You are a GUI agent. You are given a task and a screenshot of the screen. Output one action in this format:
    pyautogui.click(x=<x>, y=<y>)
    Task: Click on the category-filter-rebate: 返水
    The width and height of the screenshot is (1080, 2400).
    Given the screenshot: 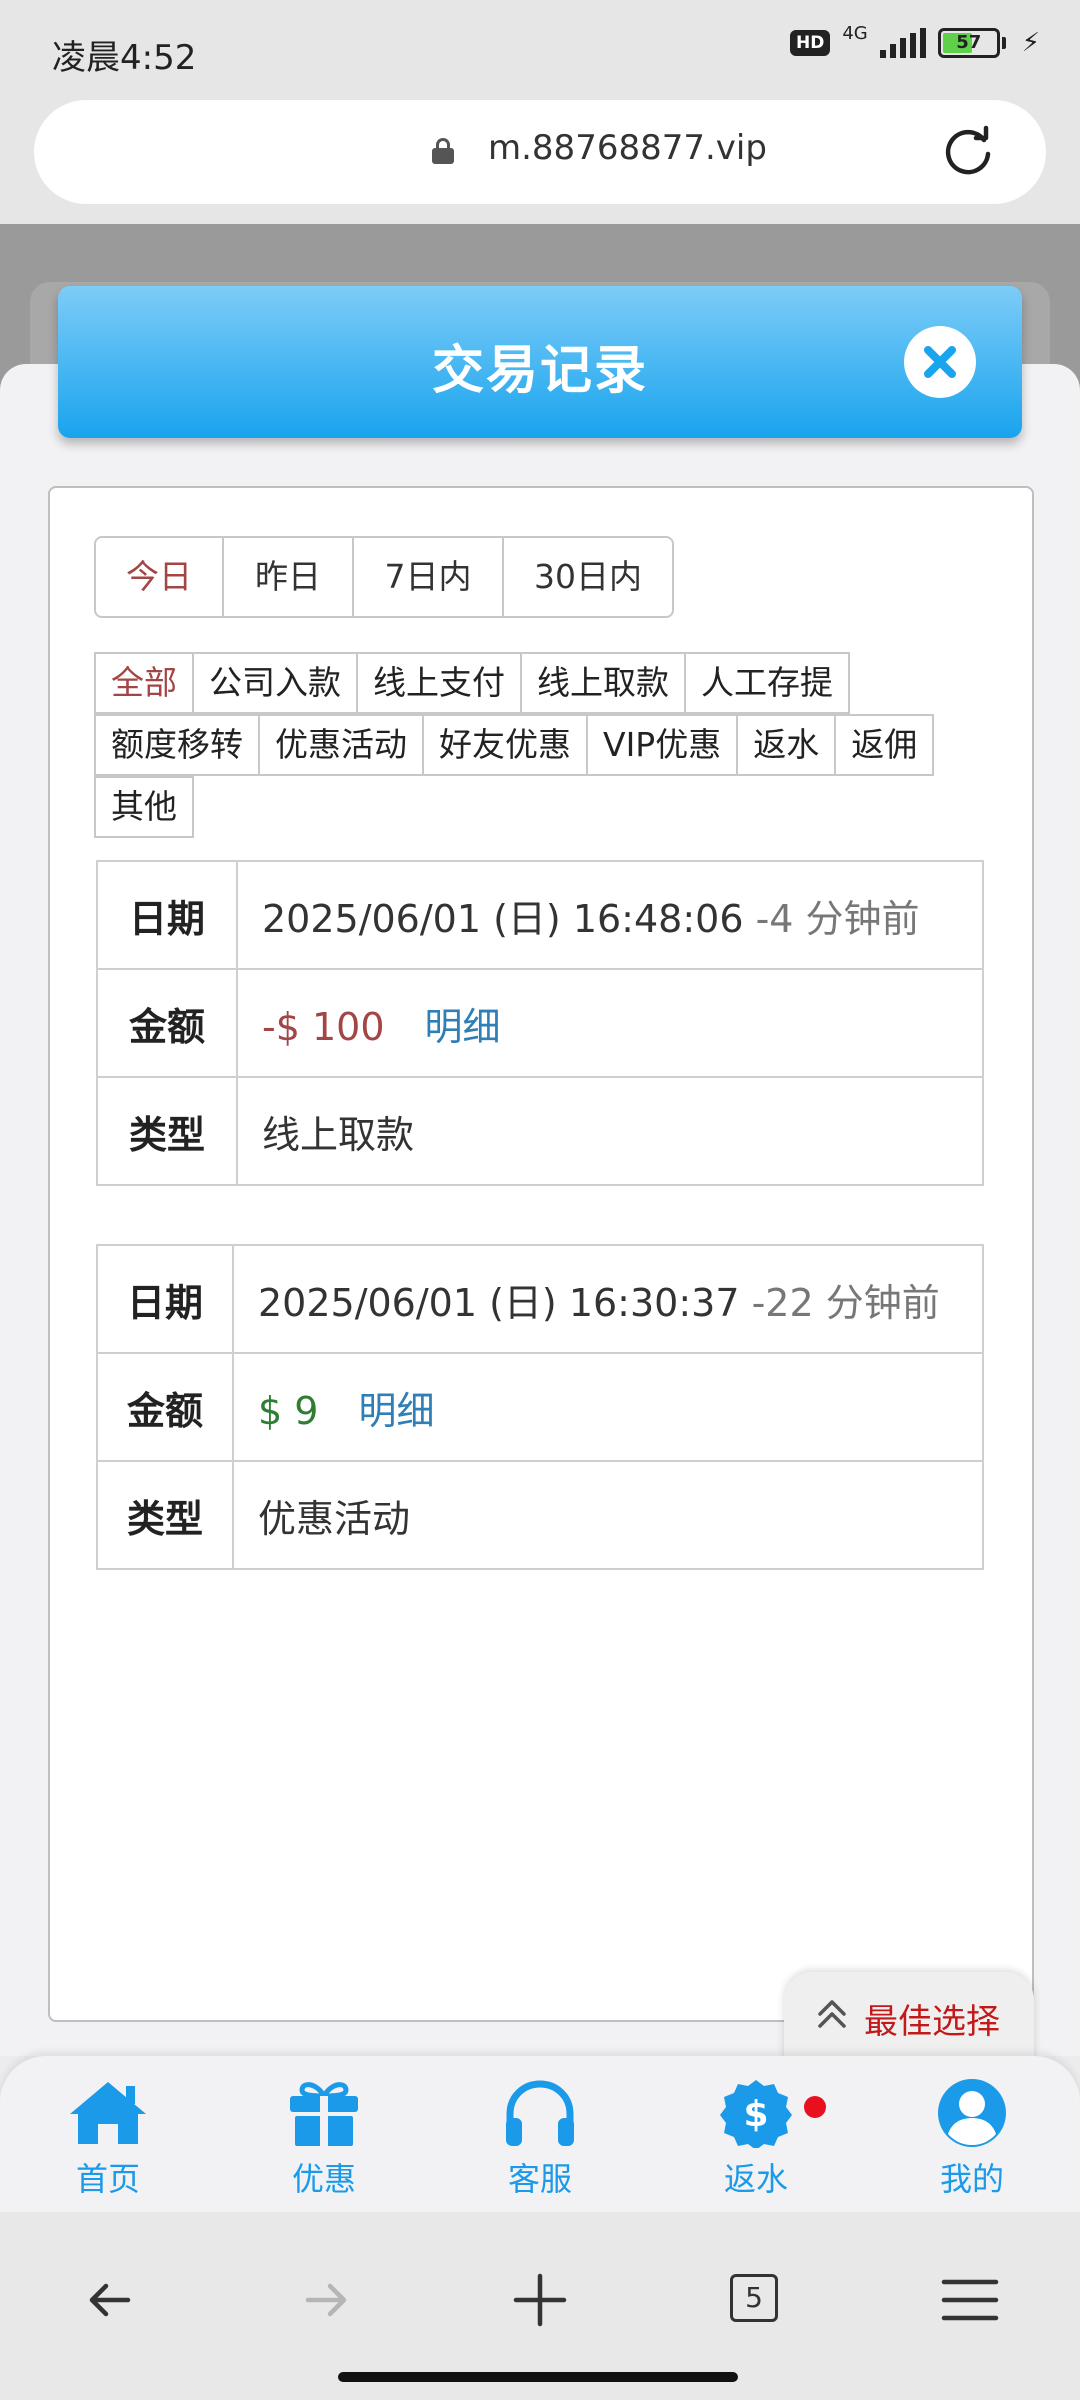 What is the action you would take?
    pyautogui.click(x=786, y=745)
    